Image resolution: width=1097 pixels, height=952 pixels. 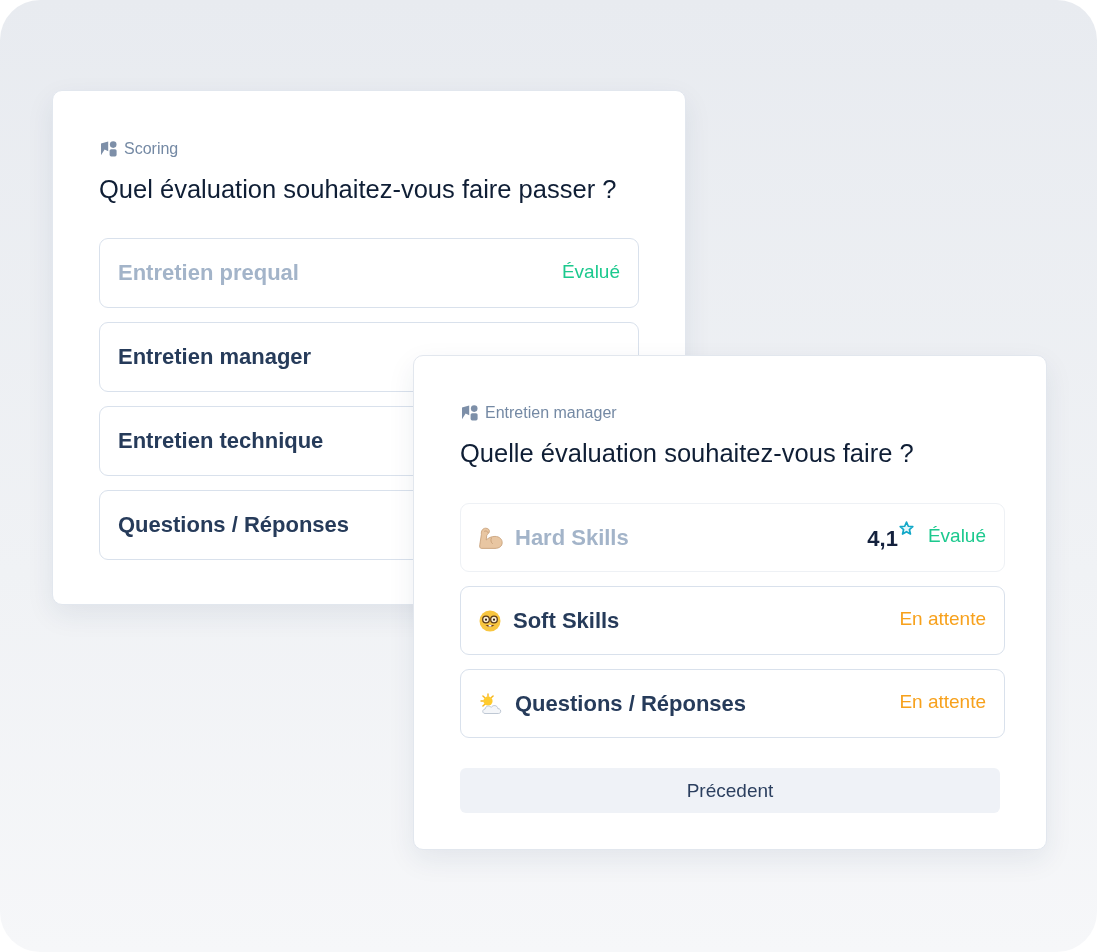 I want to click on score-text: 4,1, so click(x=882, y=538).